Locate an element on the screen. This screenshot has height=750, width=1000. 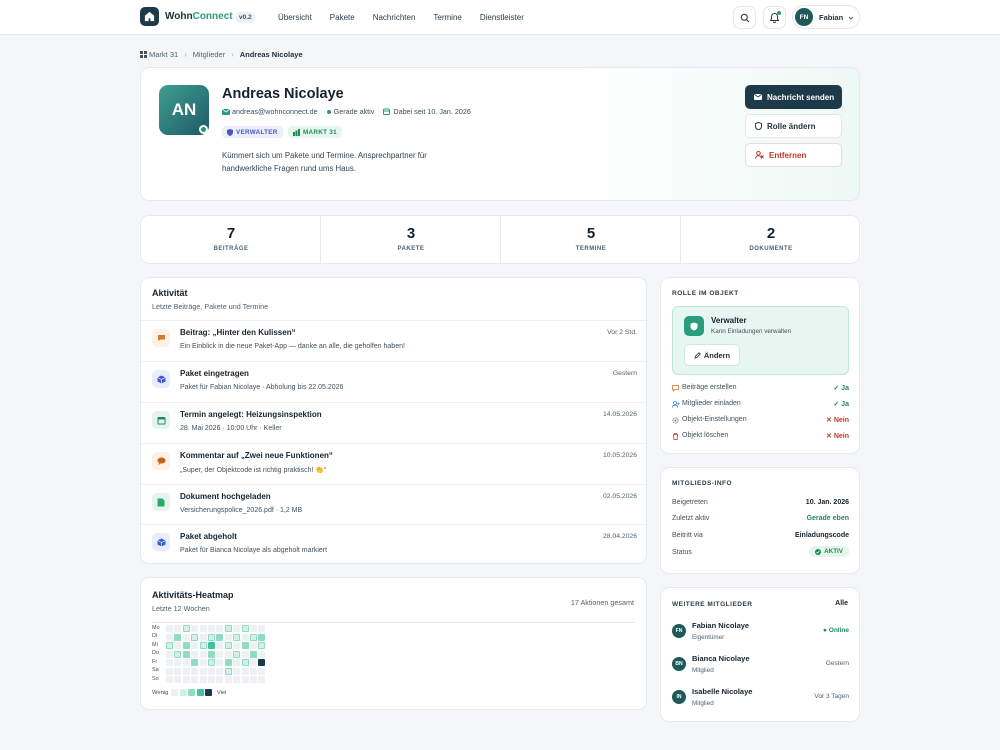
profile-email: andreas@wohnconnect.de is located at coordinates (275, 111).